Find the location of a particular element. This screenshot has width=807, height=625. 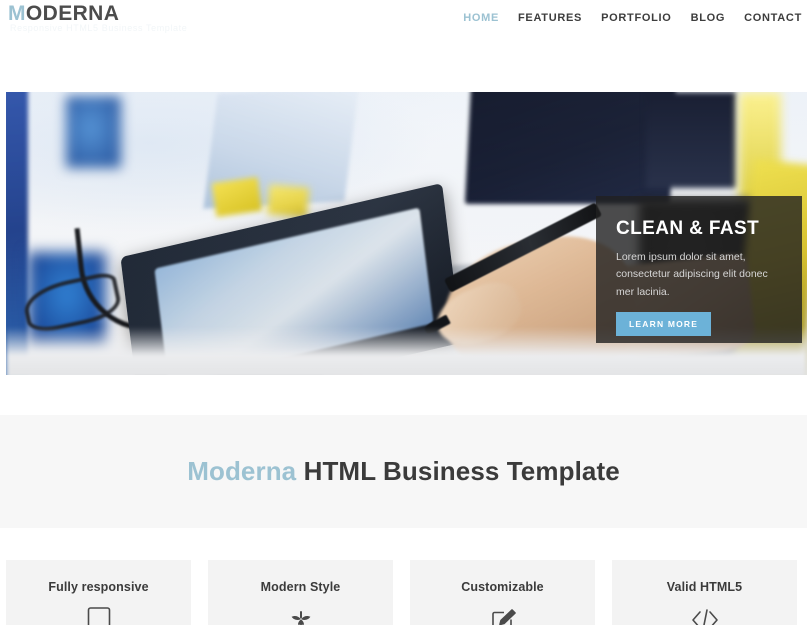

feature-title: Customizable is located at coordinates (502, 587).